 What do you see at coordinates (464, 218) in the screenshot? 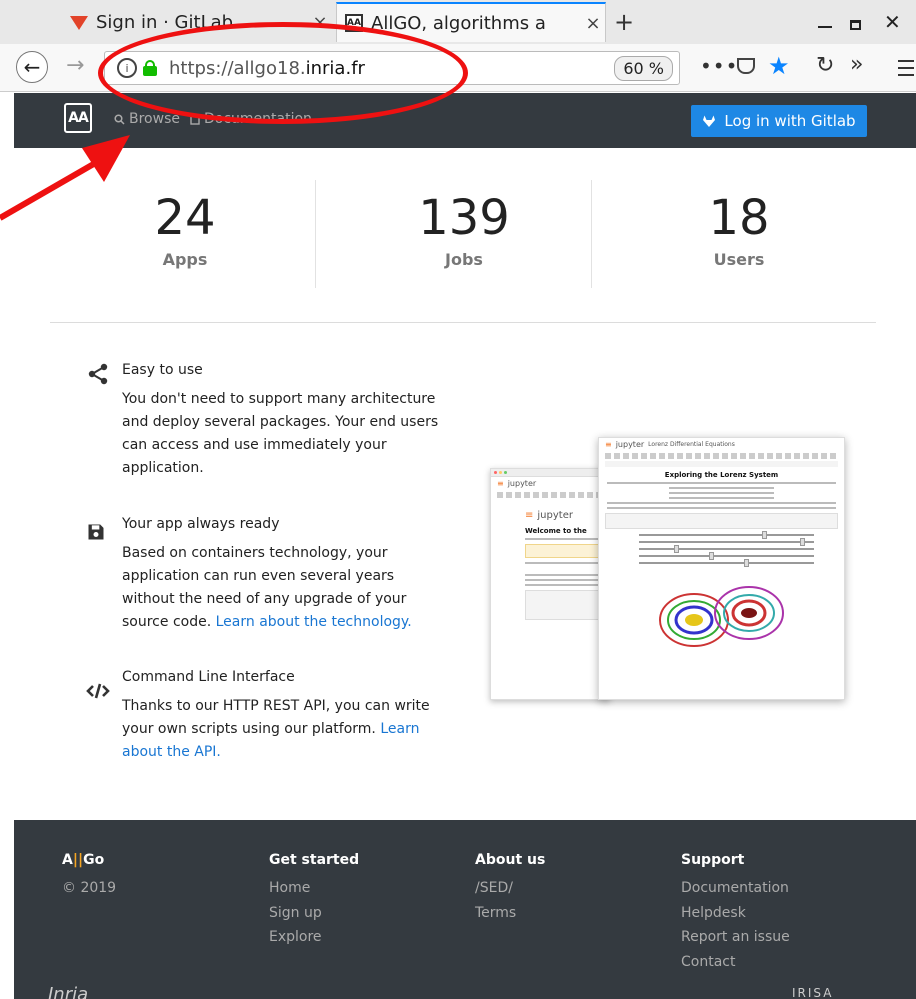
I see `stat-jobs-value: 139` at bounding box center [464, 218].